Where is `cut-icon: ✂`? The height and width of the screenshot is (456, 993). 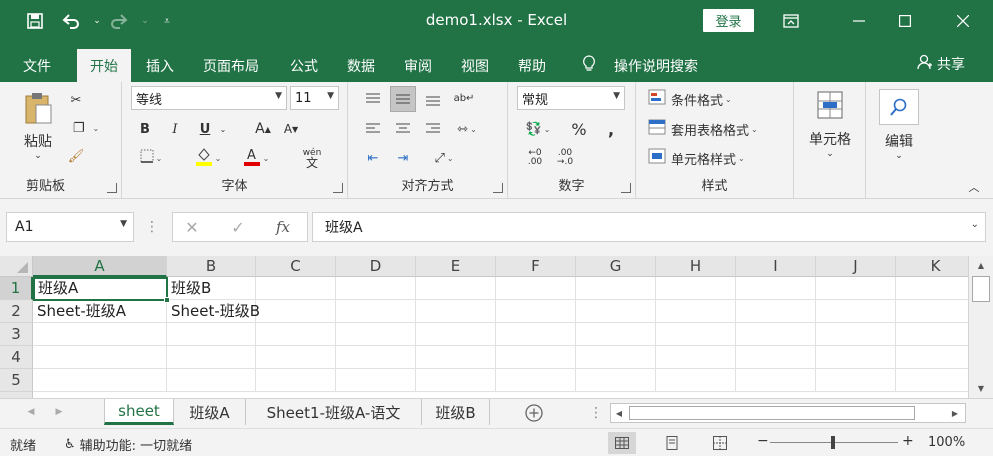 cut-icon: ✂ is located at coordinates (76, 100).